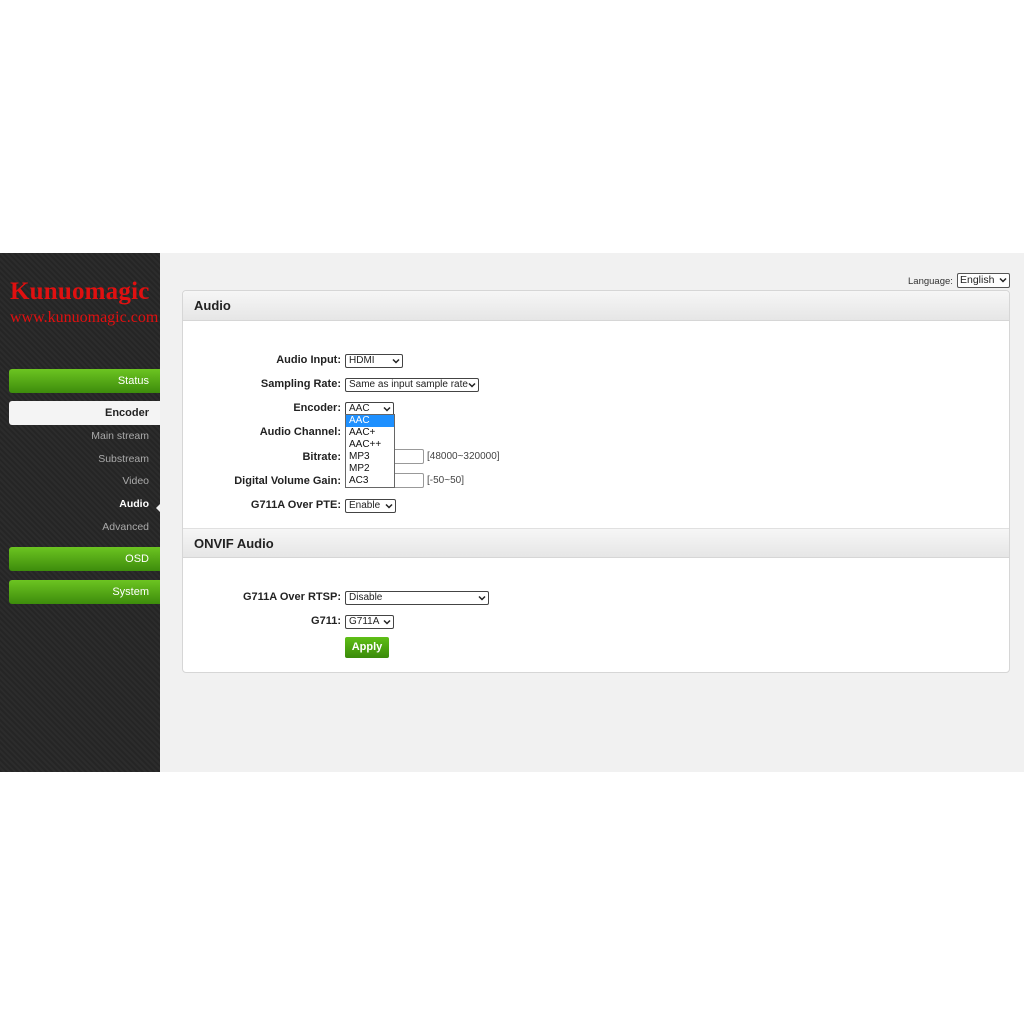 This screenshot has width=1024, height=1024. I want to click on audio-input-value: HDMI, so click(362, 360).